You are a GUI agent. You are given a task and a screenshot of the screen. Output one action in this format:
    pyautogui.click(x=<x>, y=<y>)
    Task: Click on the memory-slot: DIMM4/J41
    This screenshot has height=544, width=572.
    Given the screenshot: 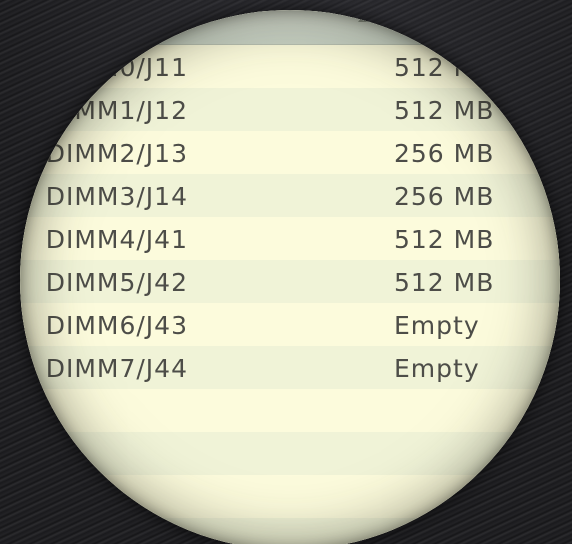 What is the action you would take?
    pyautogui.click(x=116, y=239)
    